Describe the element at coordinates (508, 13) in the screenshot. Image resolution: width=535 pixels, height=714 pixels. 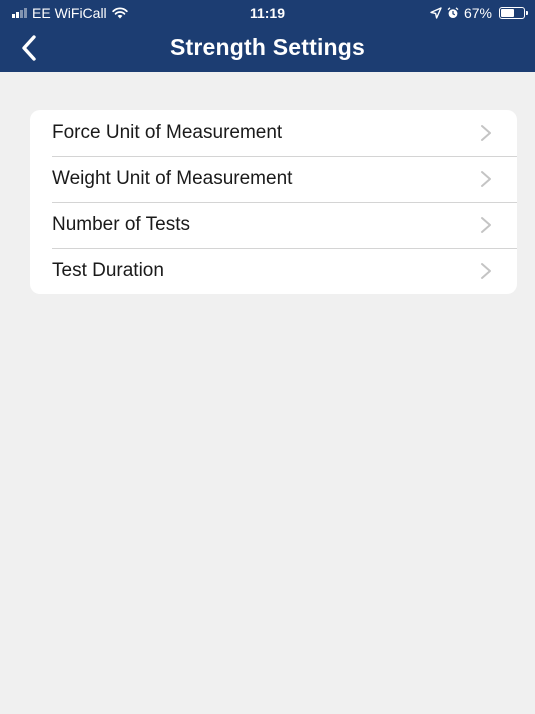
I see `battery-fill` at that location.